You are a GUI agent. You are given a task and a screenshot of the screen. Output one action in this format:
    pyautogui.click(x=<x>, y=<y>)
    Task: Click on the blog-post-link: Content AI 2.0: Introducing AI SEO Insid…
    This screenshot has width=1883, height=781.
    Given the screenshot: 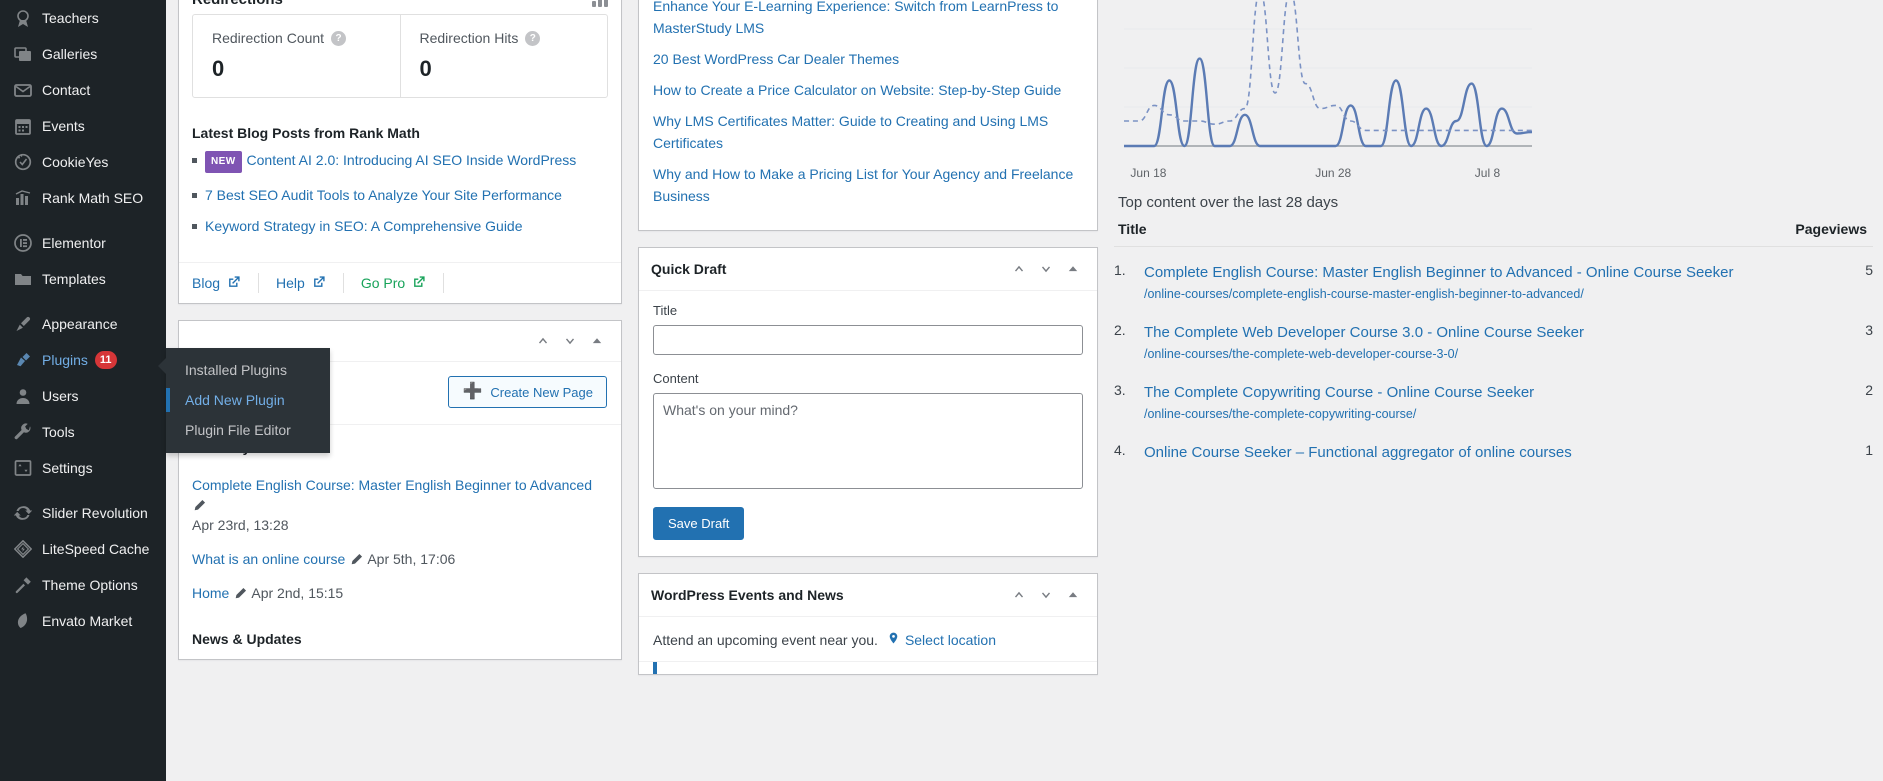 What is the action you would take?
    pyautogui.click(x=412, y=160)
    